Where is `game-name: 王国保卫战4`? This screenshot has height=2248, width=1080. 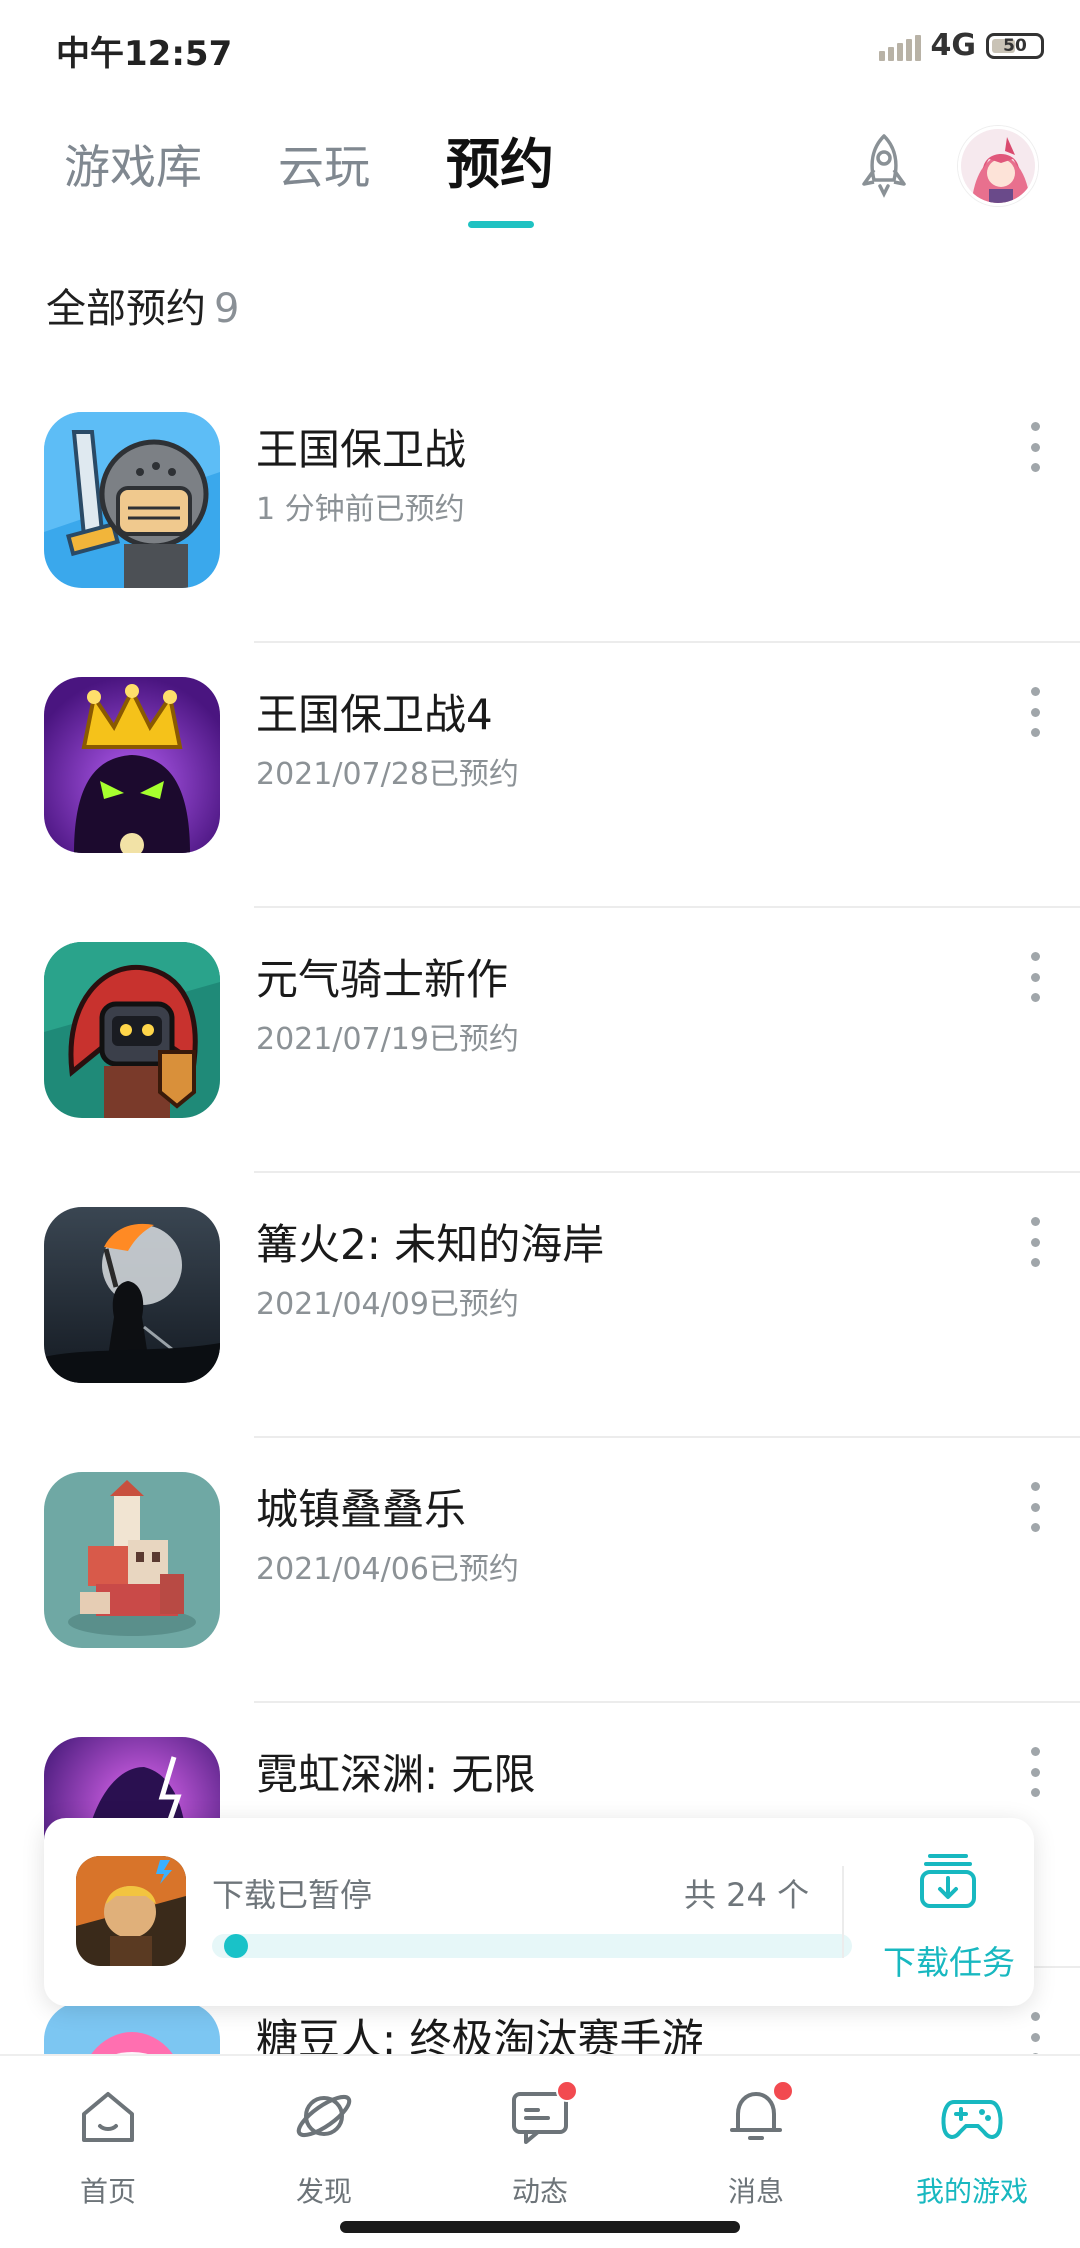
game-name: 王国保卫战4 is located at coordinates (374, 714).